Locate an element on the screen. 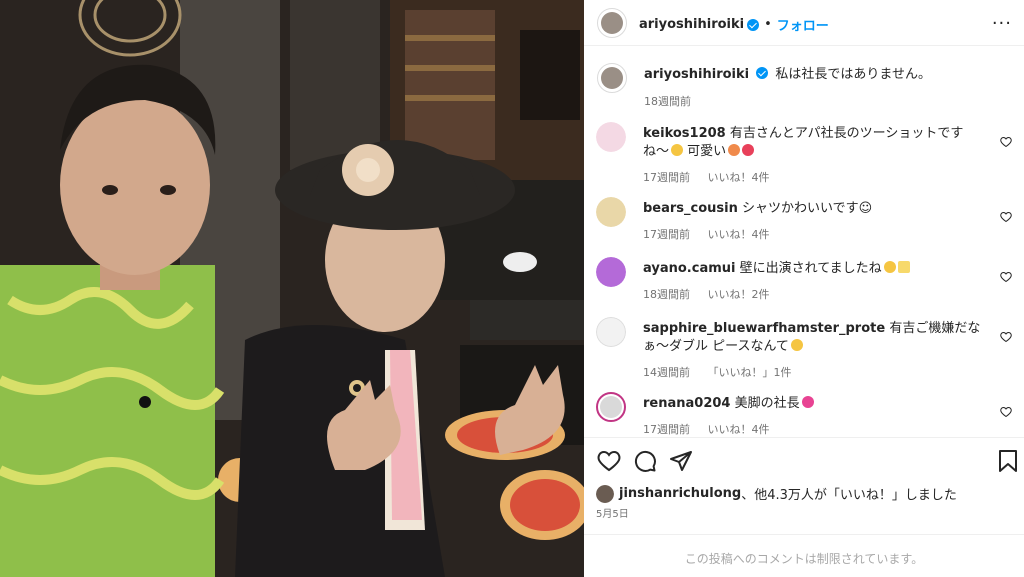  comment-body: bears_cousin シャツかわいいです☺ 17週間前 いいね！4件 is located at coordinates (813, 222).